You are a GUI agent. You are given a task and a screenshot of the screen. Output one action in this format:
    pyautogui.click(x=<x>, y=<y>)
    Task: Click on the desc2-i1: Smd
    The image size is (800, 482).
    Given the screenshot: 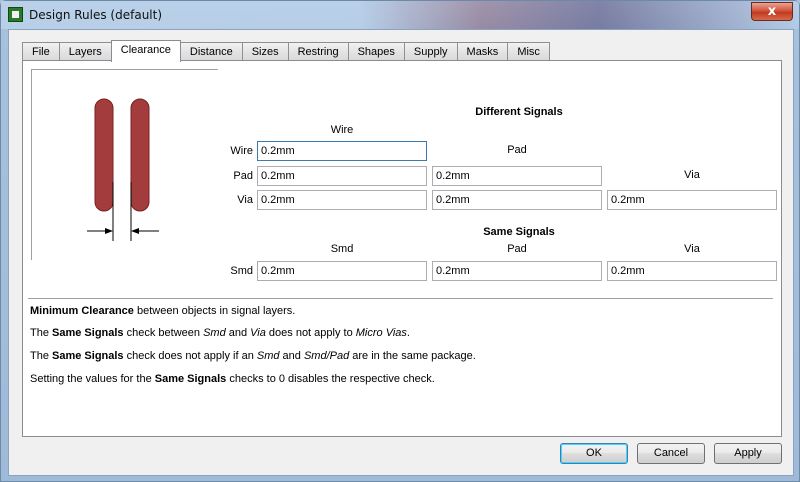 What is the action you would take?
    pyautogui.click(x=214, y=333)
    